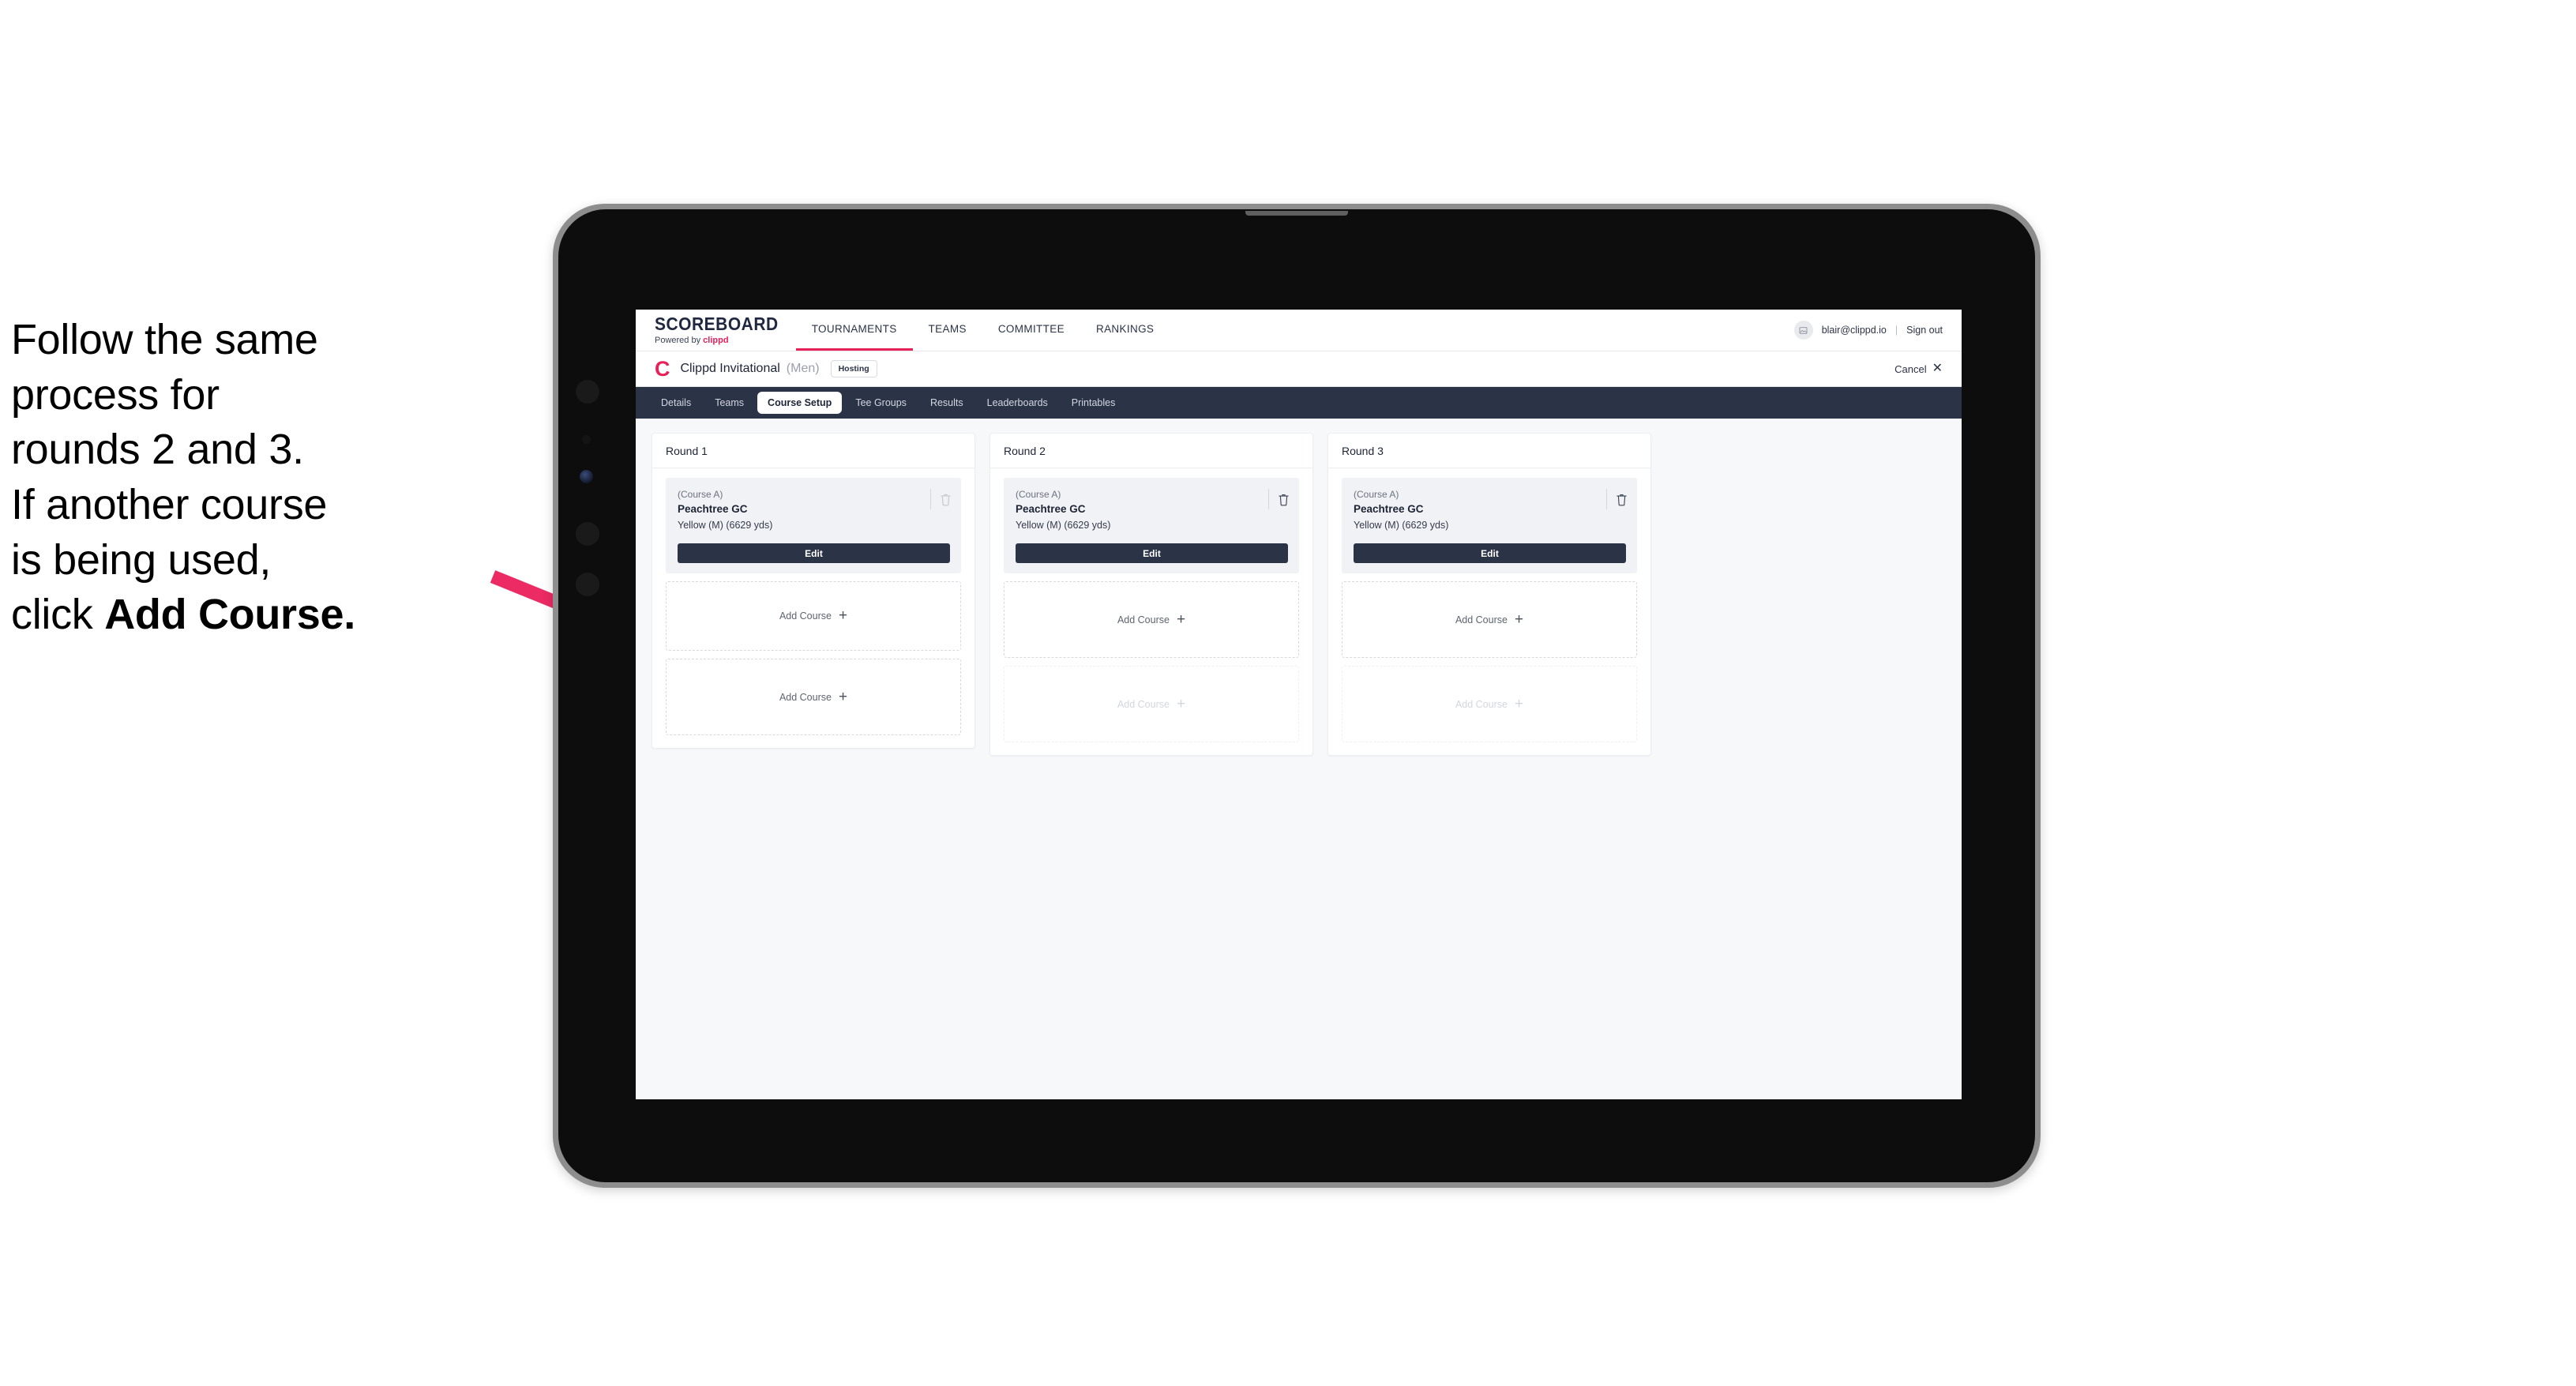 Image resolution: width=2576 pixels, height=1386 pixels. What do you see at coordinates (169, 504) in the screenshot?
I see `annotation-line-4: If another course` at bounding box center [169, 504].